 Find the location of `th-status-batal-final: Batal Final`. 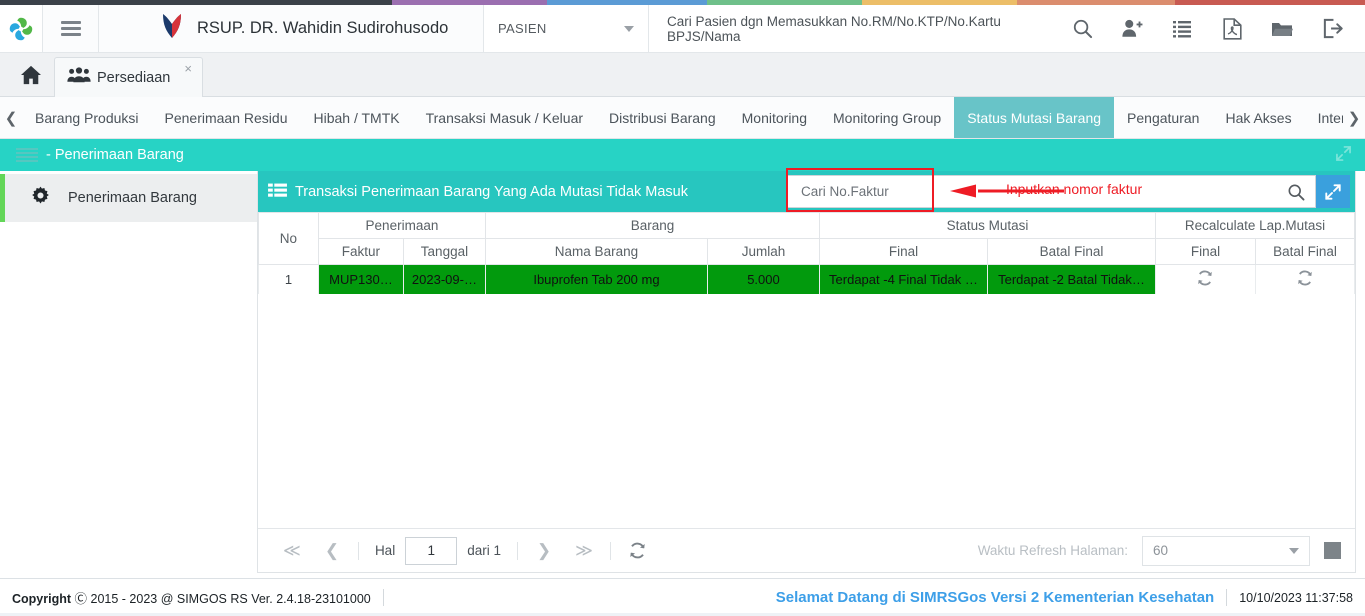

th-status-batal-final: Batal Final is located at coordinates (1071, 251).